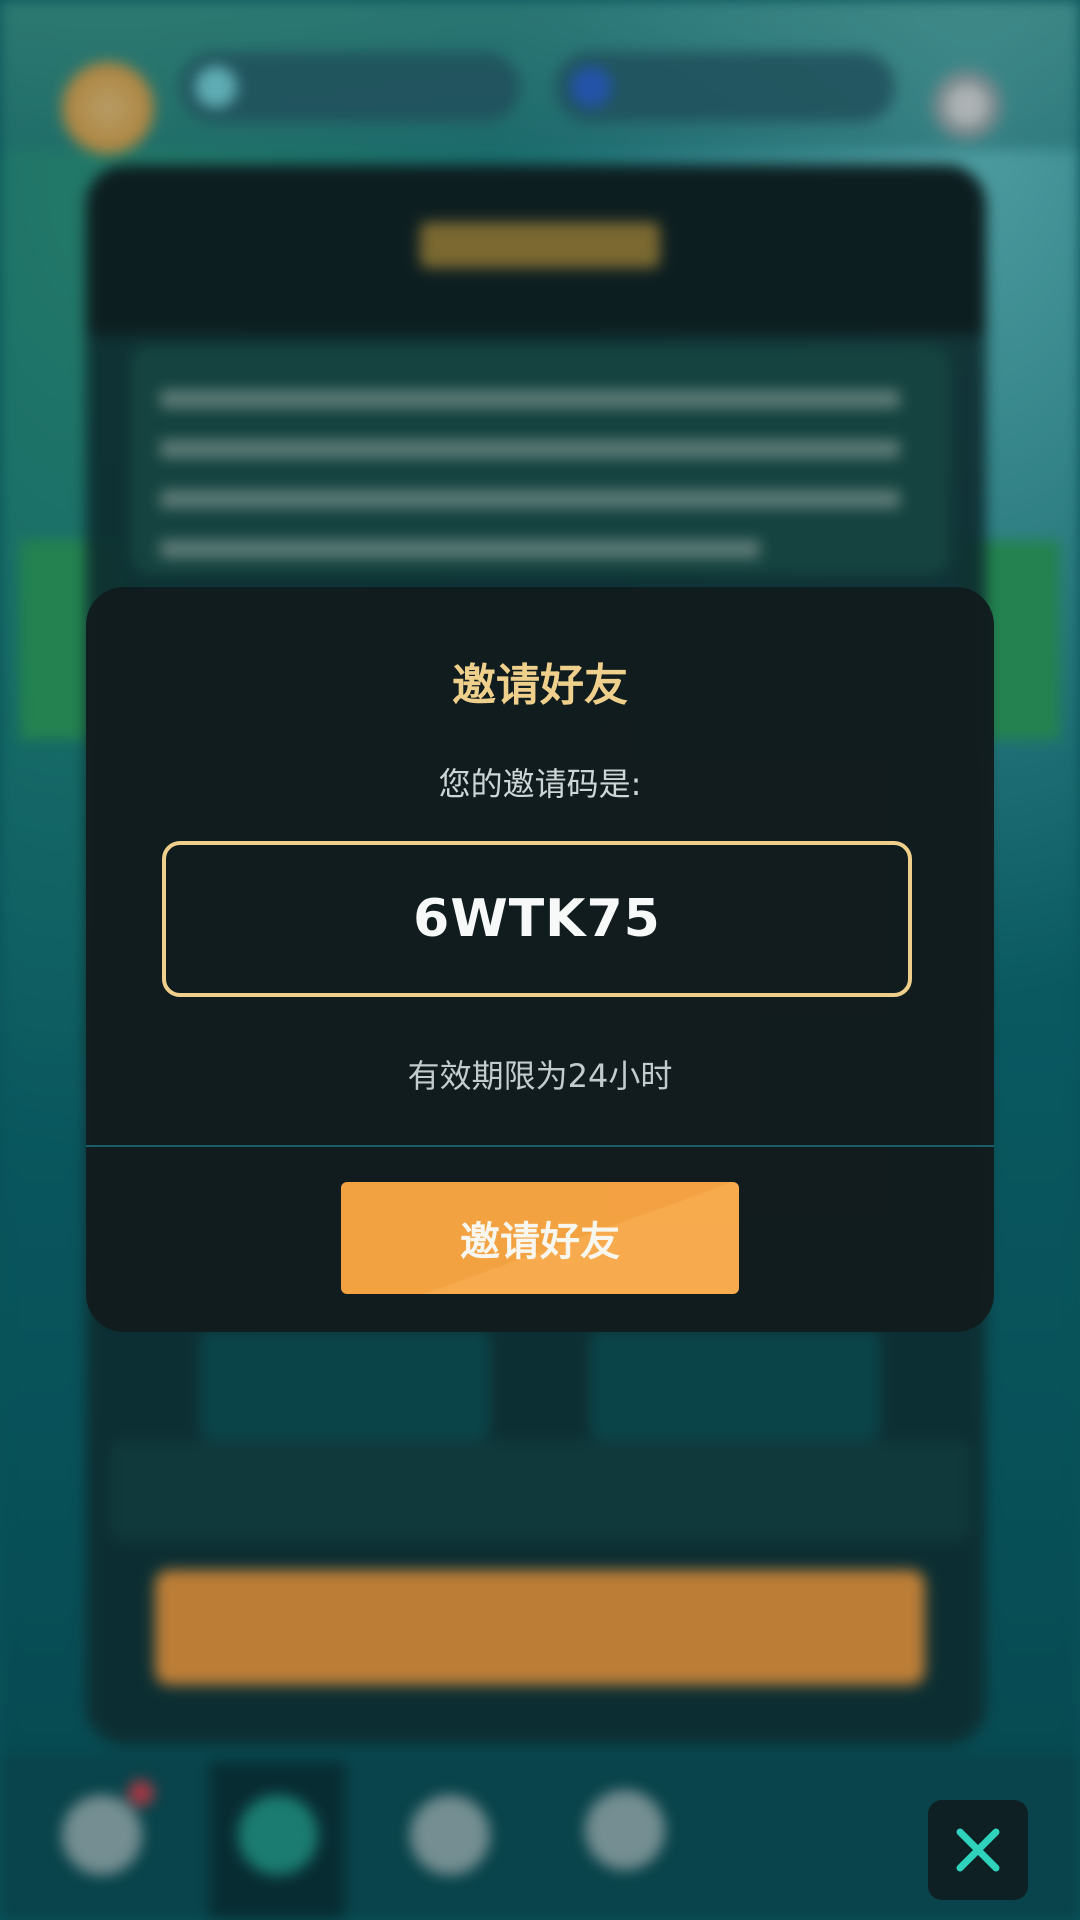 The width and height of the screenshot is (1080, 1920). What do you see at coordinates (540, 1238) in the screenshot?
I see `invite-friends-button: 邀请好友` at bounding box center [540, 1238].